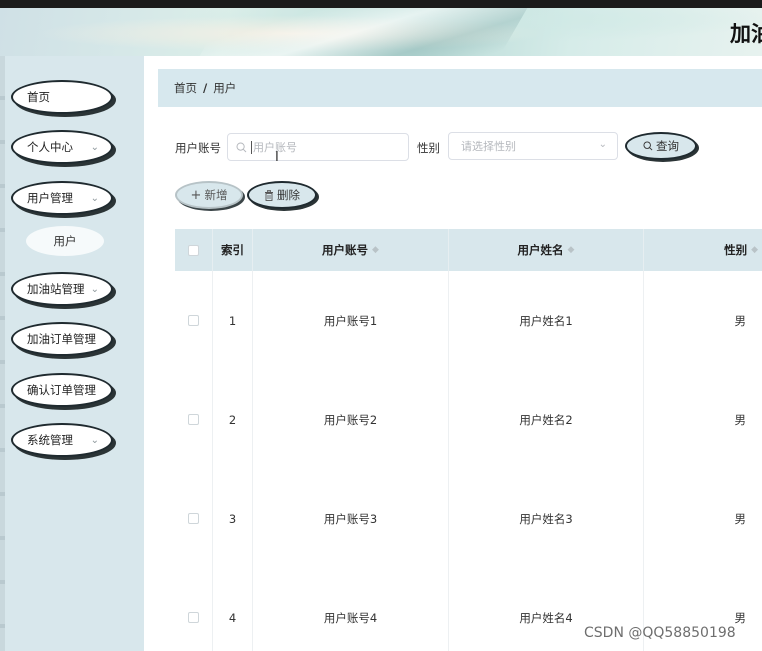 Image resolution: width=762 pixels, height=651 pixels. Describe the element at coordinates (660, 633) in the screenshot. I see `watermark: CSDN @QQ58850198` at that location.